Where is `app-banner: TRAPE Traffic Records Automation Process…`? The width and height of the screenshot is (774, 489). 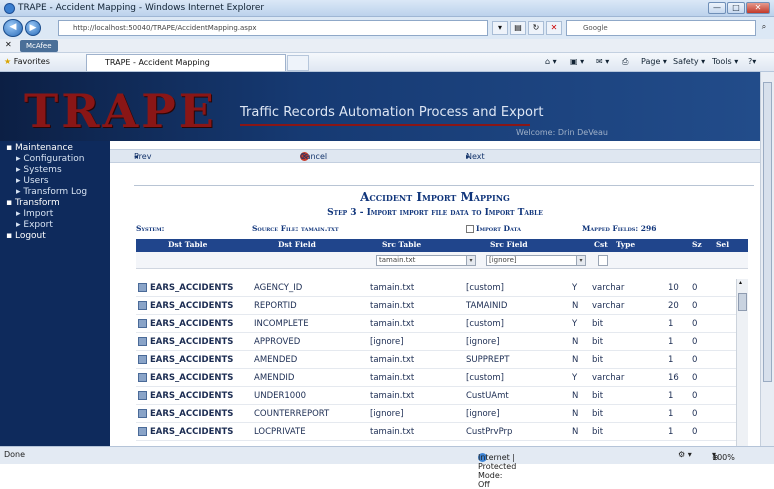
app-banner: TRAPE Traffic Records Automation Process… is located at coordinates (380, 106).